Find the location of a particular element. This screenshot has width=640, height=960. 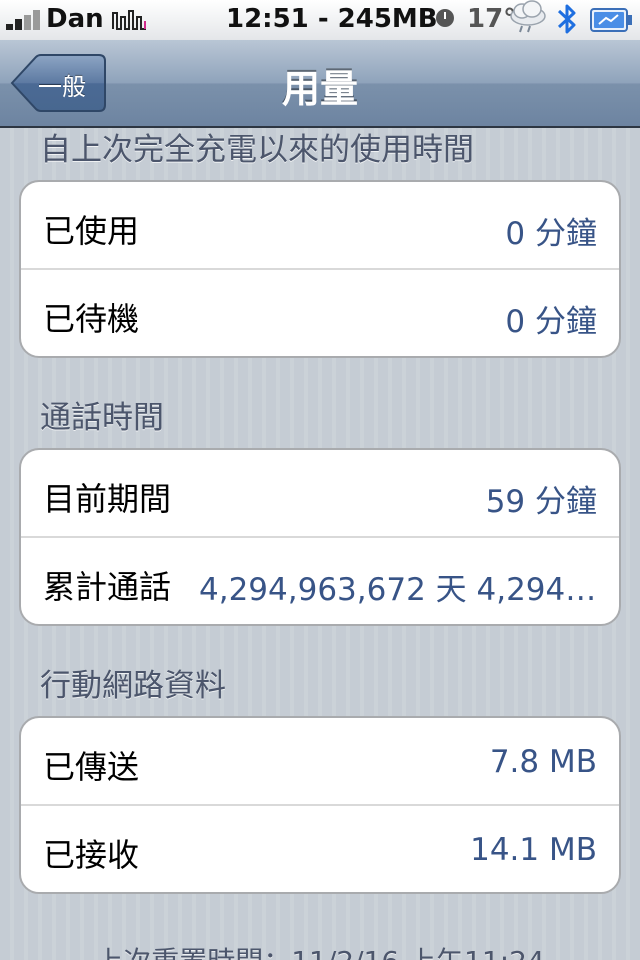

section-header-cellular-data: 行動網路資料 is located at coordinates (133, 686).